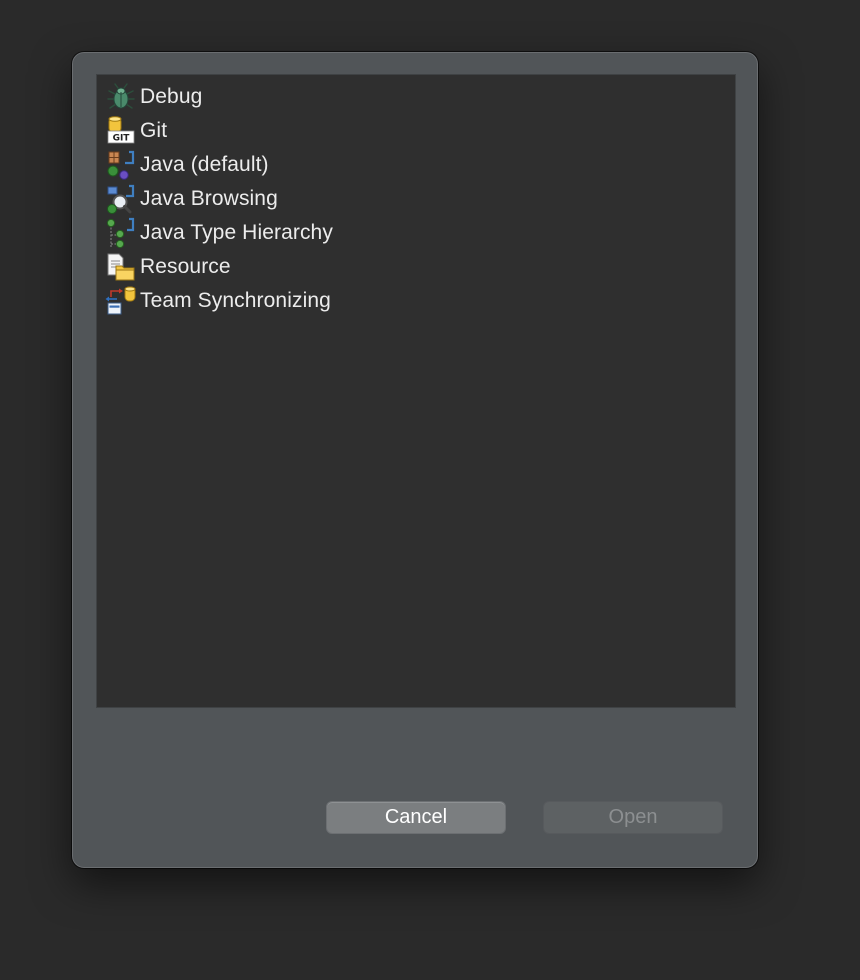 This screenshot has height=980, width=860. Describe the element at coordinates (121, 96) in the screenshot. I see `debug-bug-icon` at that location.